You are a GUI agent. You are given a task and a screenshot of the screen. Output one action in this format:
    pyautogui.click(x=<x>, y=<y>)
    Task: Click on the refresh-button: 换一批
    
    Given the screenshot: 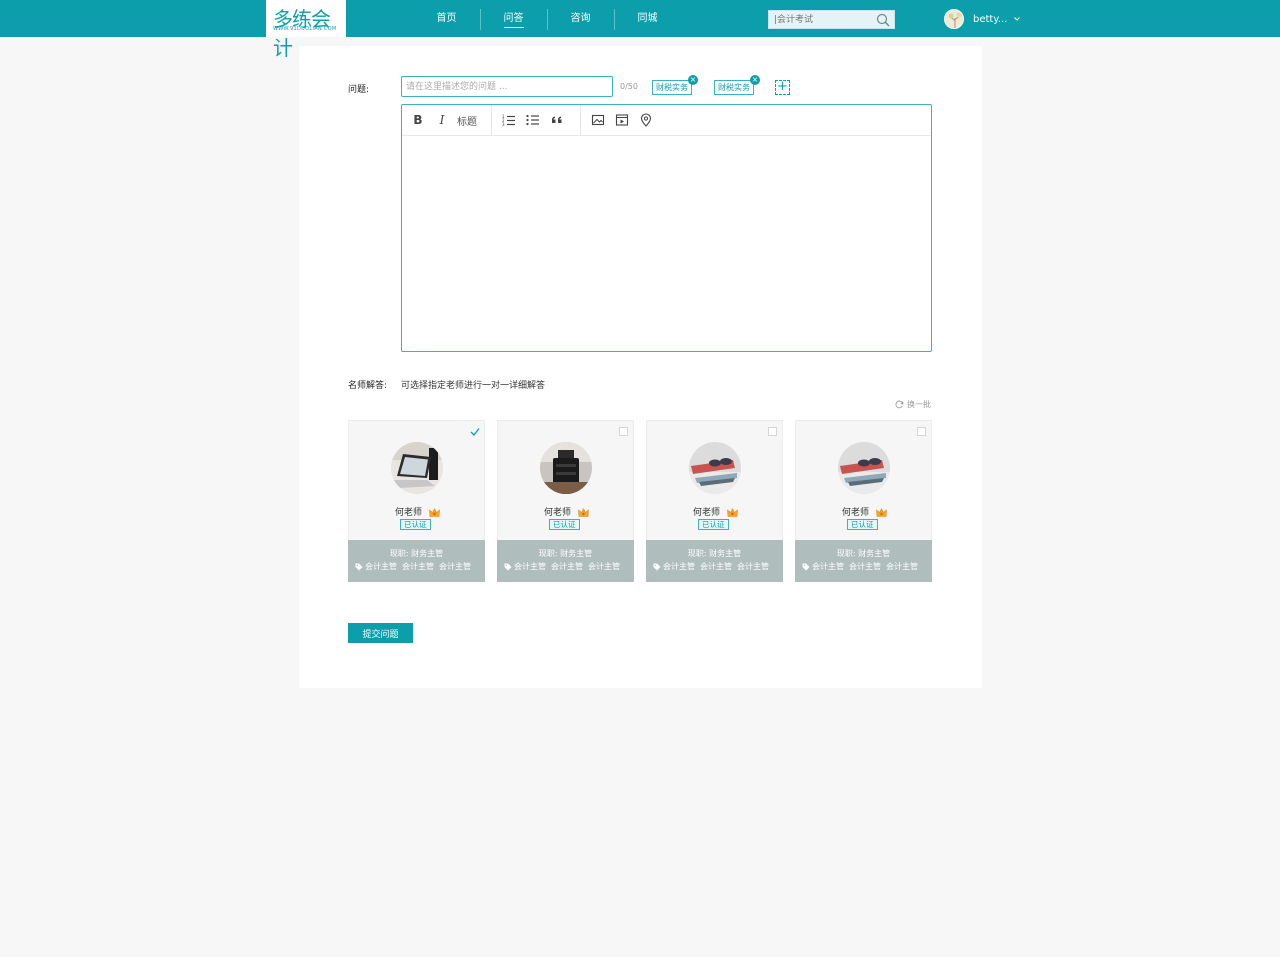 What is the action you would take?
    pyautogui.click(x=913, y=404)
    